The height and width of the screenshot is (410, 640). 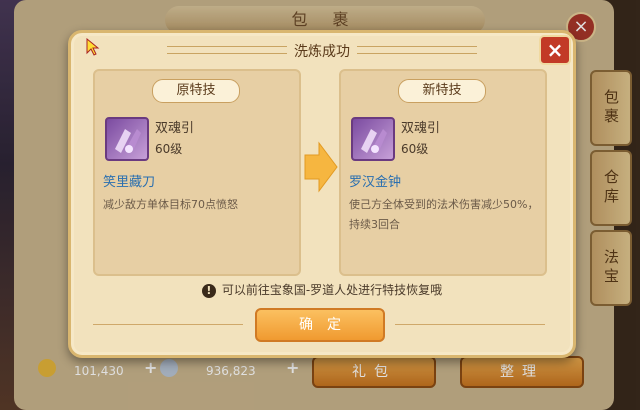 I want to click on confirm-button: 确定, so click(x=320, y=325).